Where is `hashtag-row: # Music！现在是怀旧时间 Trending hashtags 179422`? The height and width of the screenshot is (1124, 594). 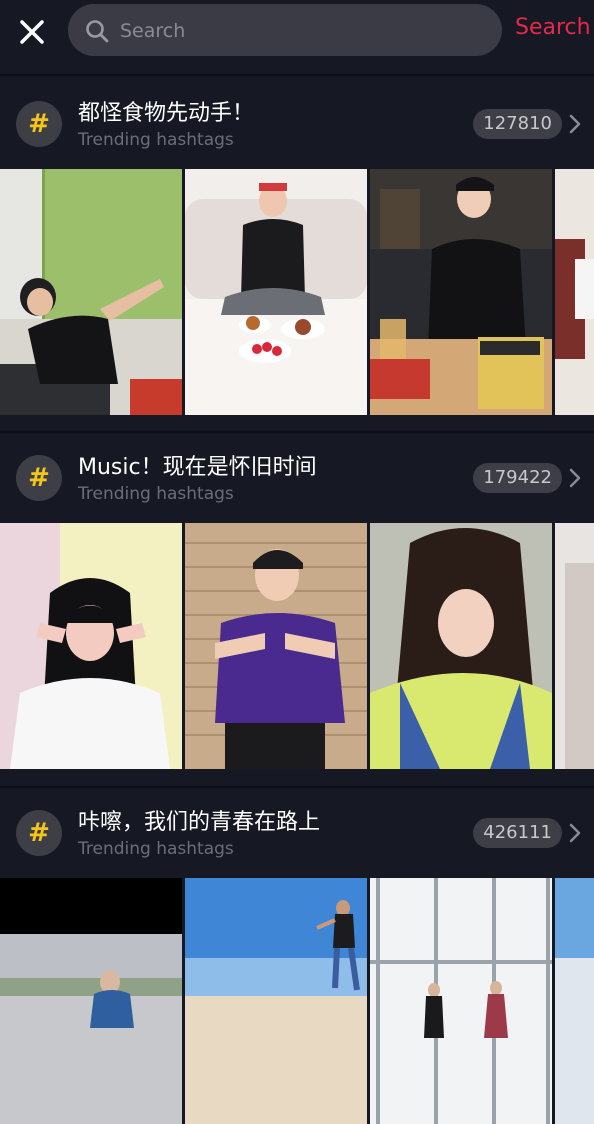
hashtag-row: # Music！现在是怀旧时间 Trending hashtags 179422 is located at coordinates (297, 477).